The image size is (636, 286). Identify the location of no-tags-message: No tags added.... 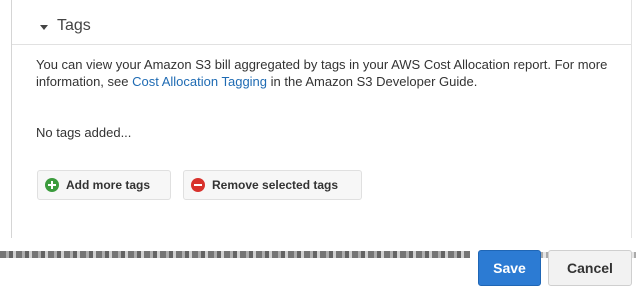
(84, 132).